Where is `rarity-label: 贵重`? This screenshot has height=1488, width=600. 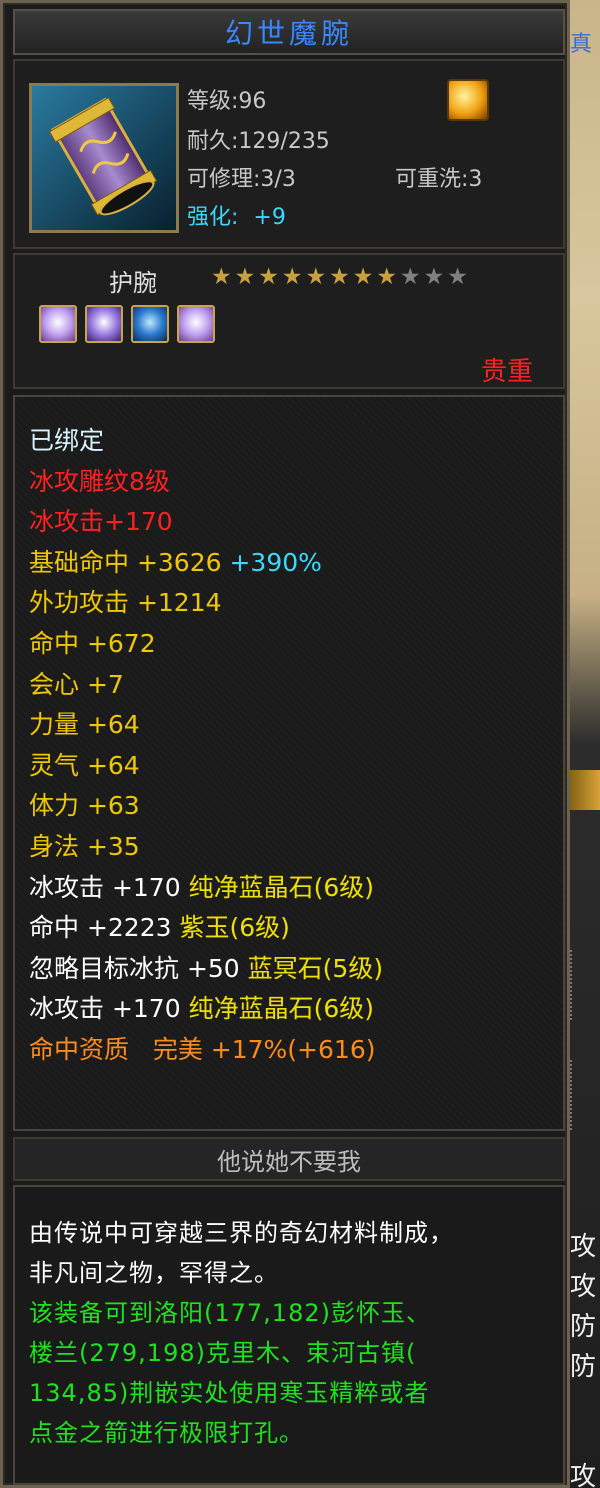
rarity-label: 贵重 is located at coordinates (506, 372).